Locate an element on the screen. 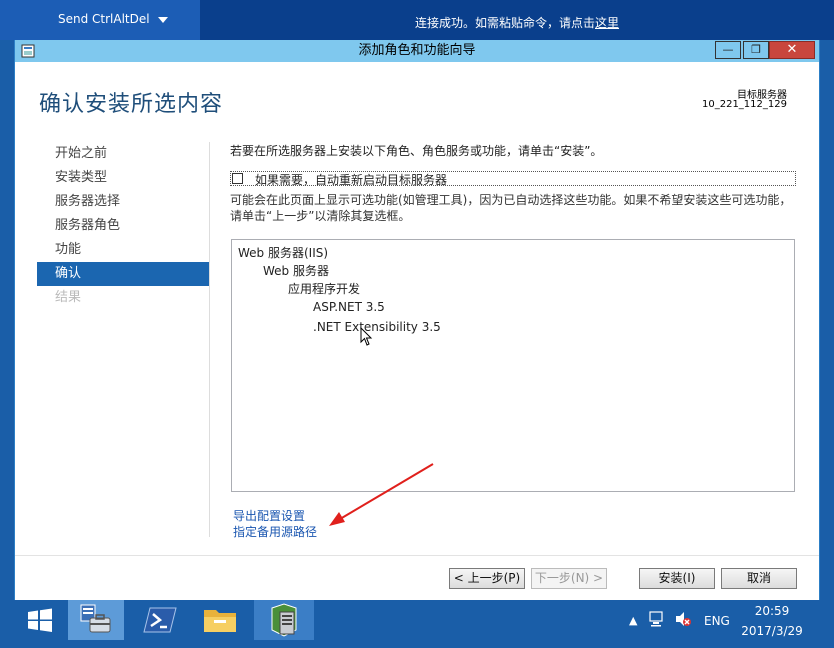  server-manager-icon is located at coordinates (95, 618).